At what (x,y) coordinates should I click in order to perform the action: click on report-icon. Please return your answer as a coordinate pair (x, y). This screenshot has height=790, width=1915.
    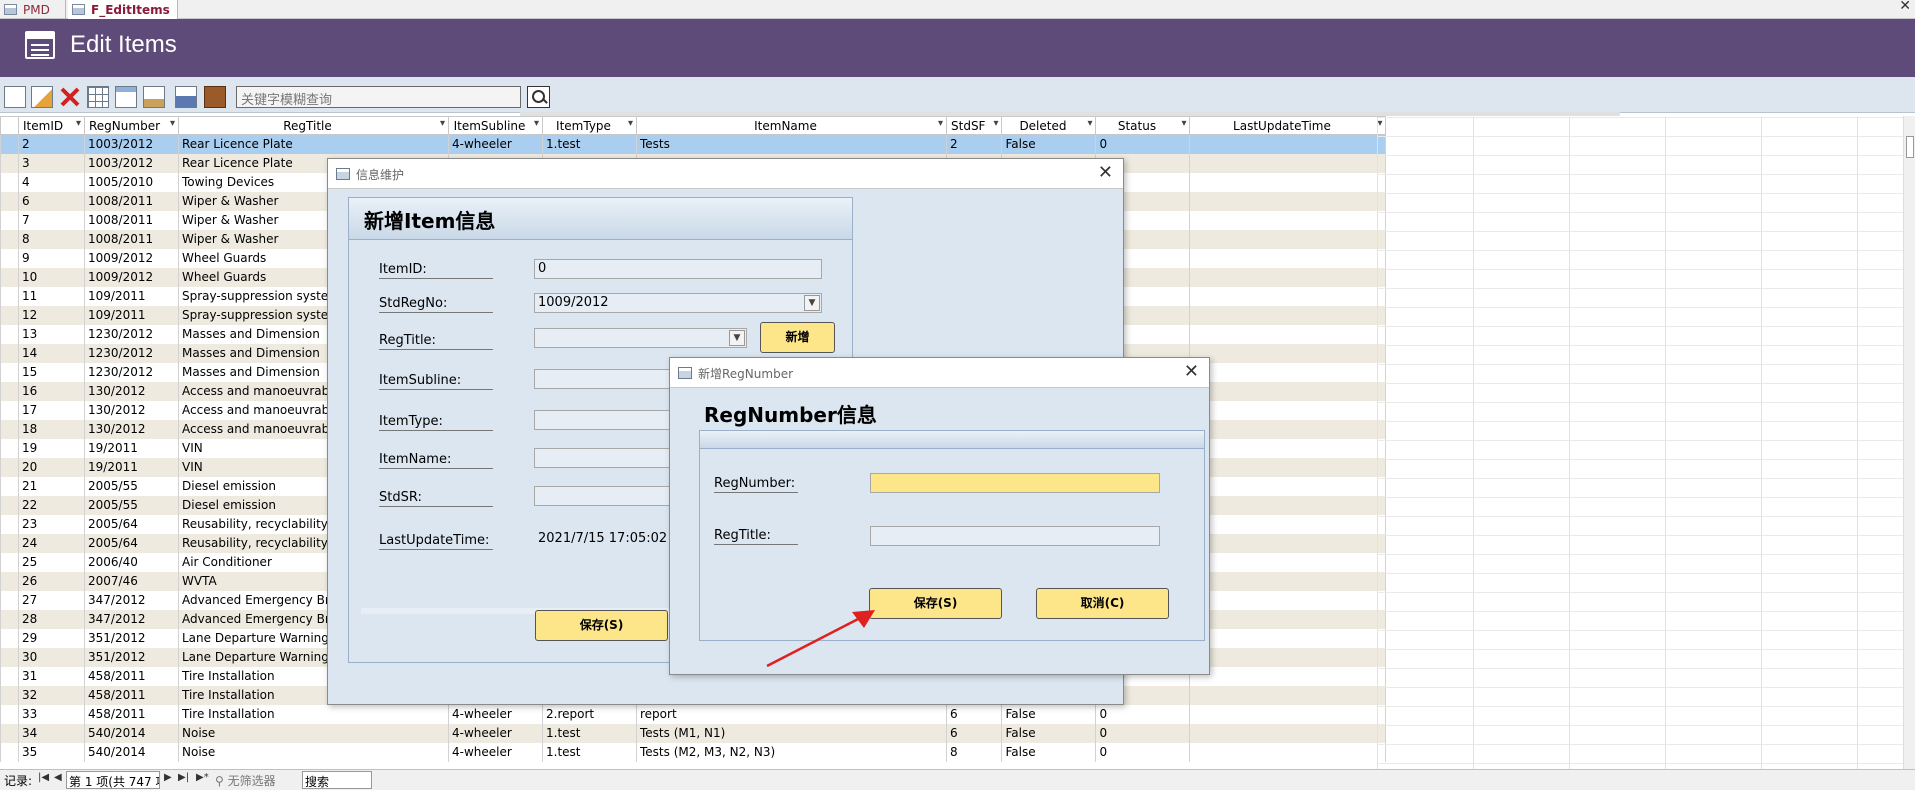
    Looking at the image, I should click on (154, 97).